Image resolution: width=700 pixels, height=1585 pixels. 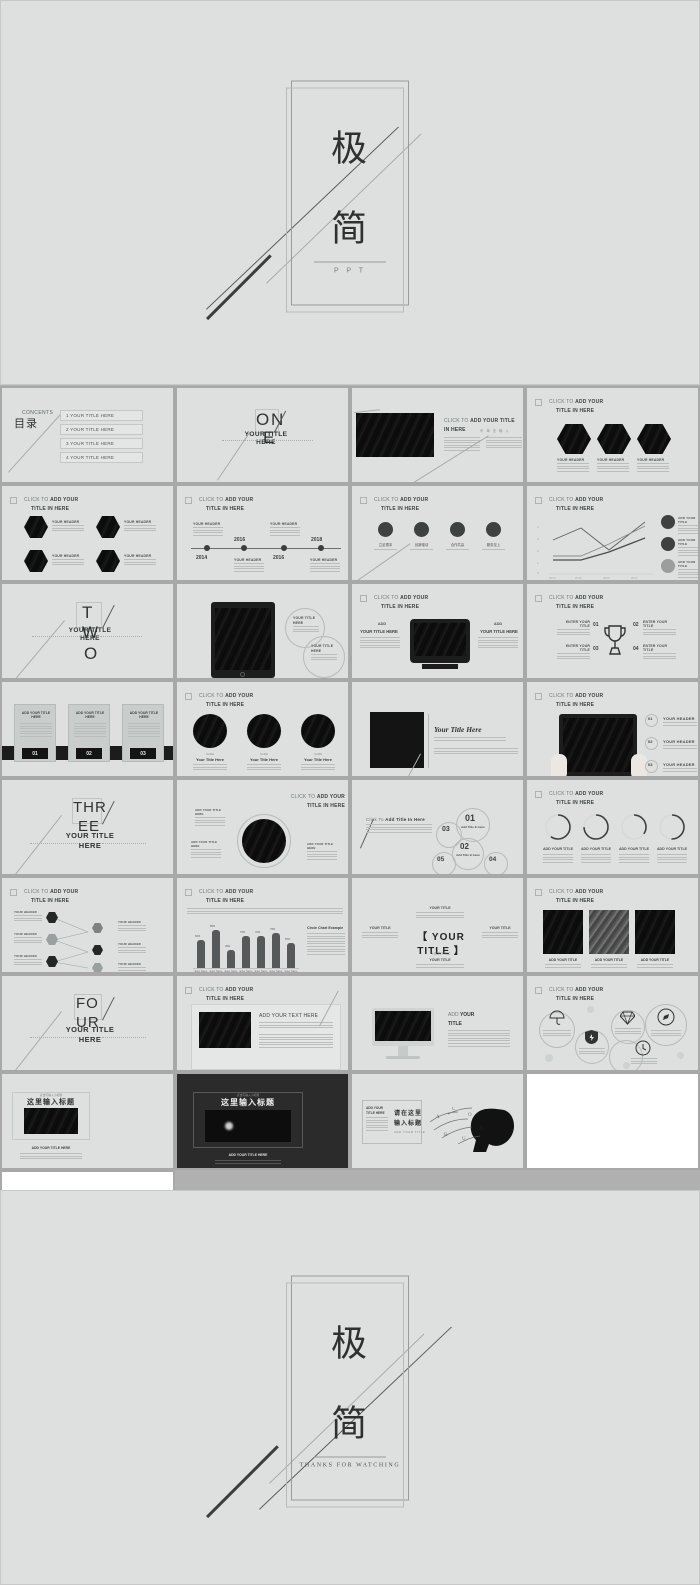 What do you see at coordinates (538, 402) in the screenshot?
I see `hex-trio-marker` at bounding box center [538, 402].